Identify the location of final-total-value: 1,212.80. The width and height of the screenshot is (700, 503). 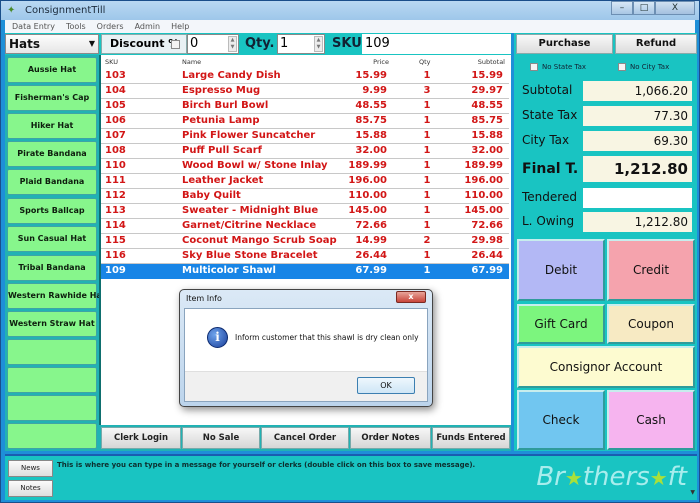
(637, 169).